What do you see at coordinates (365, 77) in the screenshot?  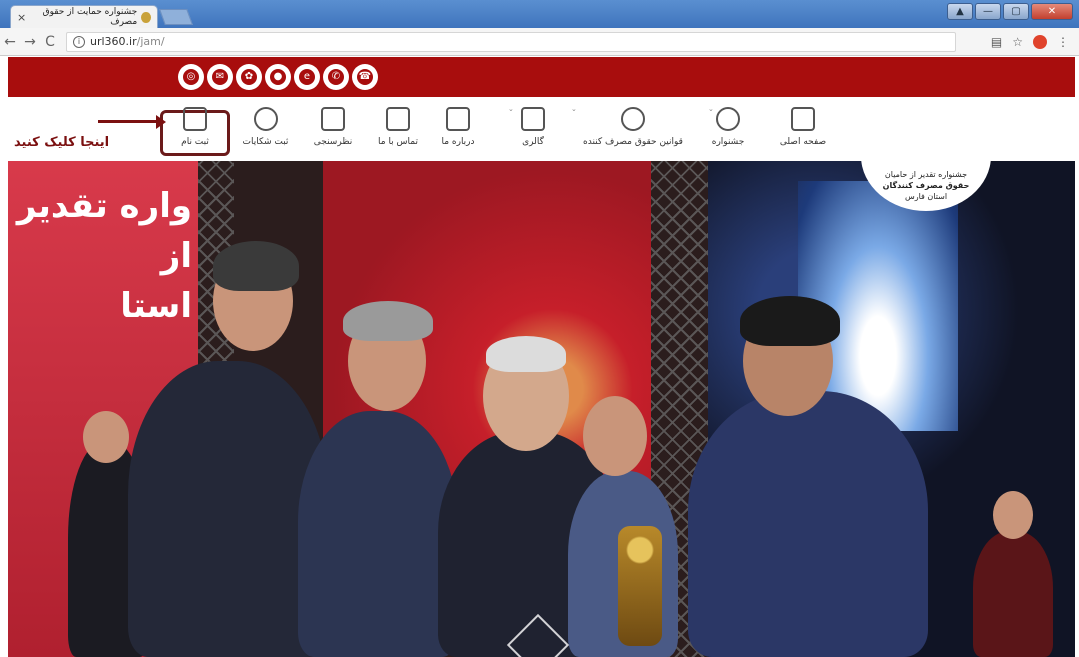 I see `phone-icon: ☎` at bounding box center [365, 77].